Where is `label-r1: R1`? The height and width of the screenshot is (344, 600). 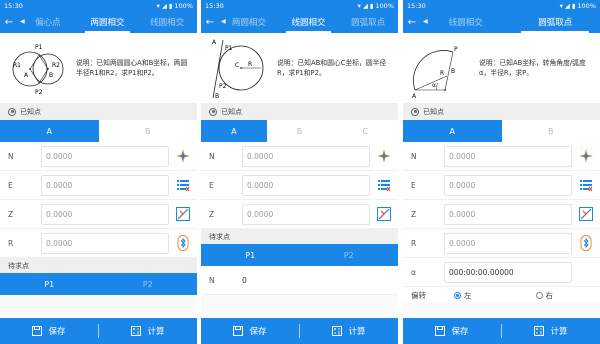
label-r1: R1 is located at coordinates (17, 65).